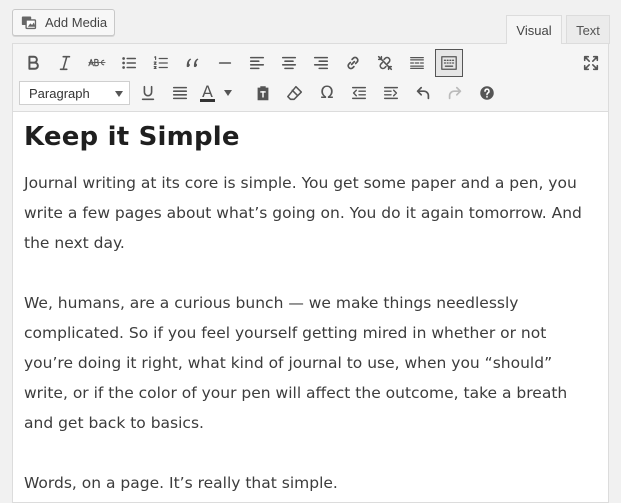  Describe the element at coordinates (417, 63) in the screenshot. I see `read-more-icon` at that location.